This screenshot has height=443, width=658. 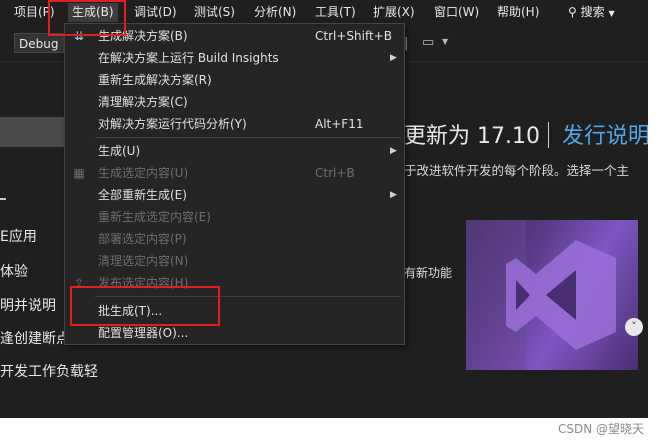 I want to click on update-headline: 更新为 17.10, so click(x=472, y=136).